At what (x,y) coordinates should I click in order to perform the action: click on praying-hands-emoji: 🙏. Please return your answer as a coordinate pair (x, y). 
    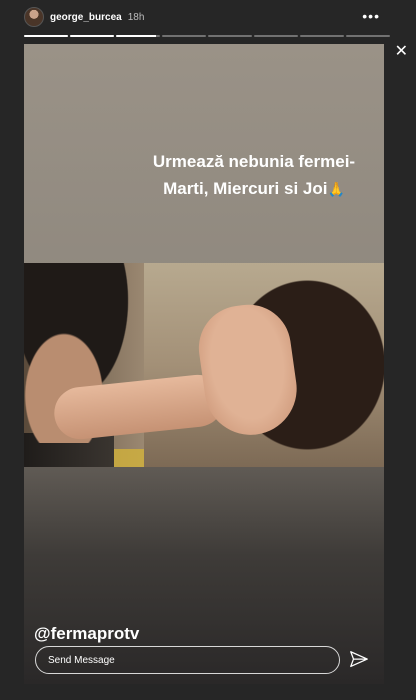
    Looking at the image, I should click on (336, 189).